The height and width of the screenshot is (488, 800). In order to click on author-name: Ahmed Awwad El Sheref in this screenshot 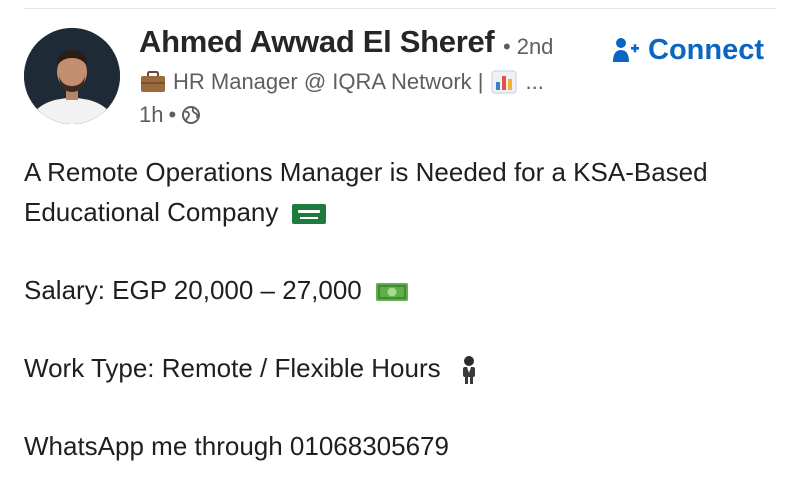, I will do `click(317, 42)`.